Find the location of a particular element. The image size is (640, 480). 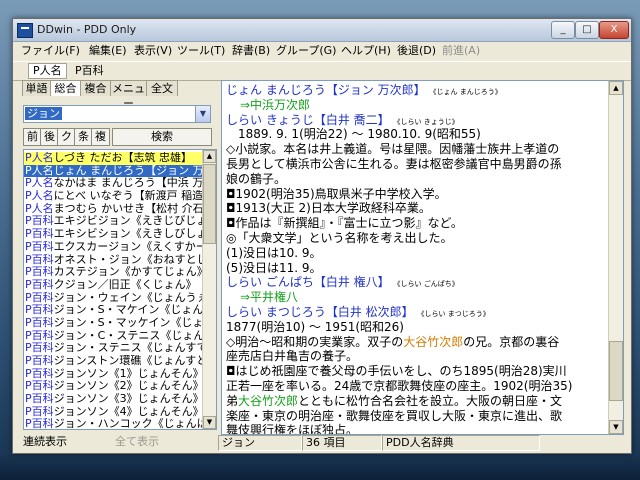

menu-edit: 編集(E) is located at coordinates (108, 51).